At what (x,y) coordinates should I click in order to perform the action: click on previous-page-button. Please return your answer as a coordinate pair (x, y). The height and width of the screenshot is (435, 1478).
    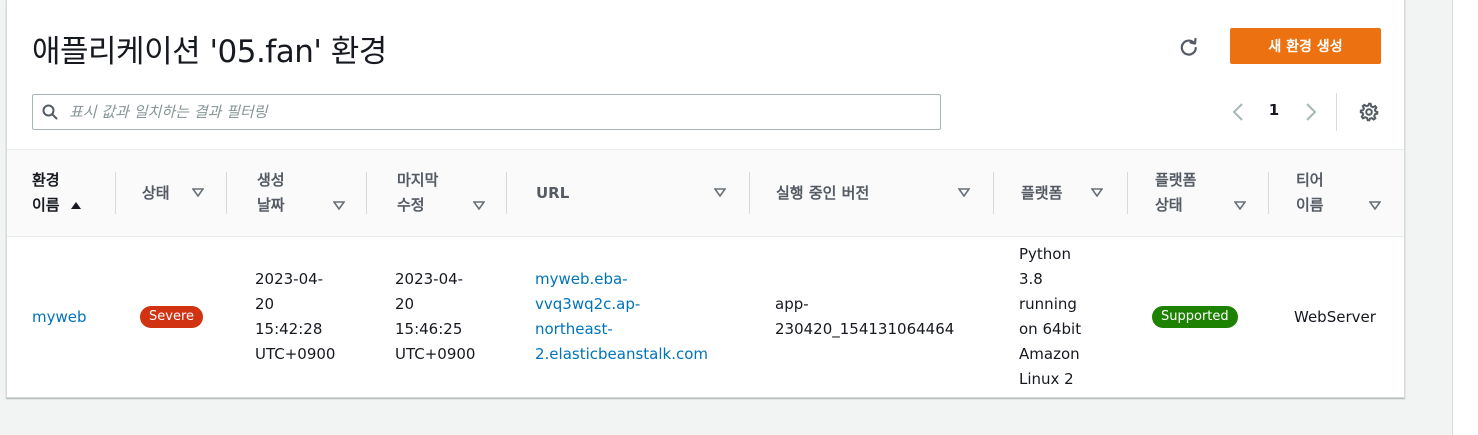
    Looking at the image, I should click on (1238, 112).